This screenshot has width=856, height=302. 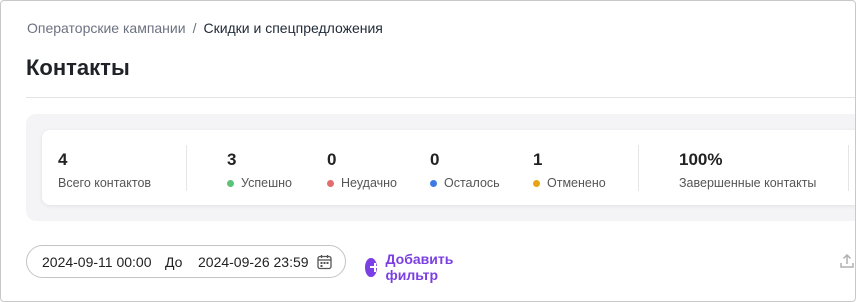 What do you see at coordinates (536, 183) in the screenshot?
I see `cancelled-dot-icon` at bounding box center [536, 183].